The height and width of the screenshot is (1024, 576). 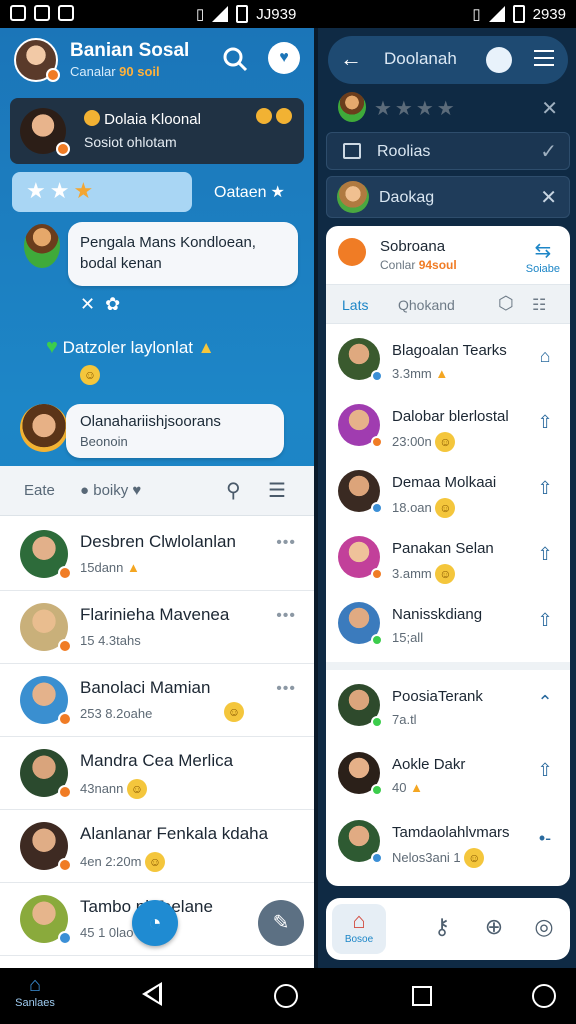 What do you see at coordinates (157, 554) in the screenshot?
I see `chat-row: Desbren Clwlolanlan 15dann ▲ •••` at bounding box center [157, 554].